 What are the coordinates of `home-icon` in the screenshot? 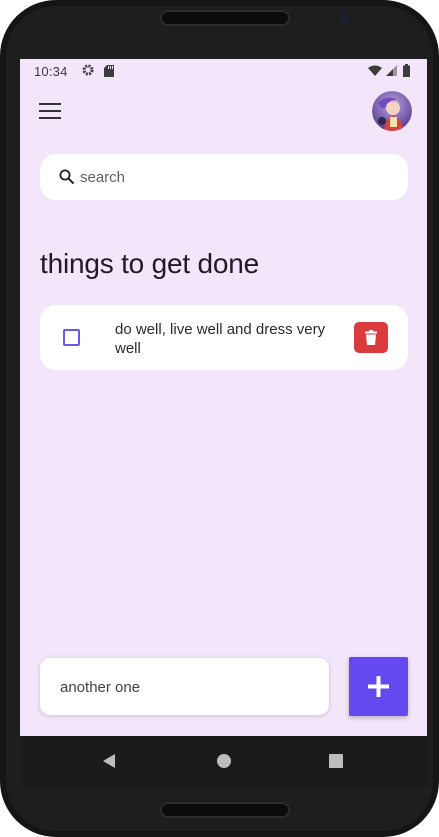 It's located at (224, 761).